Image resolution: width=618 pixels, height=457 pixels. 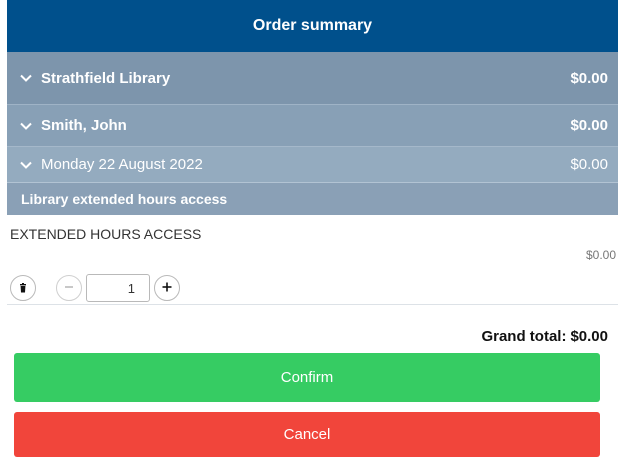 I want to click on person-name: Smith, John, so click(x=84, y=125).